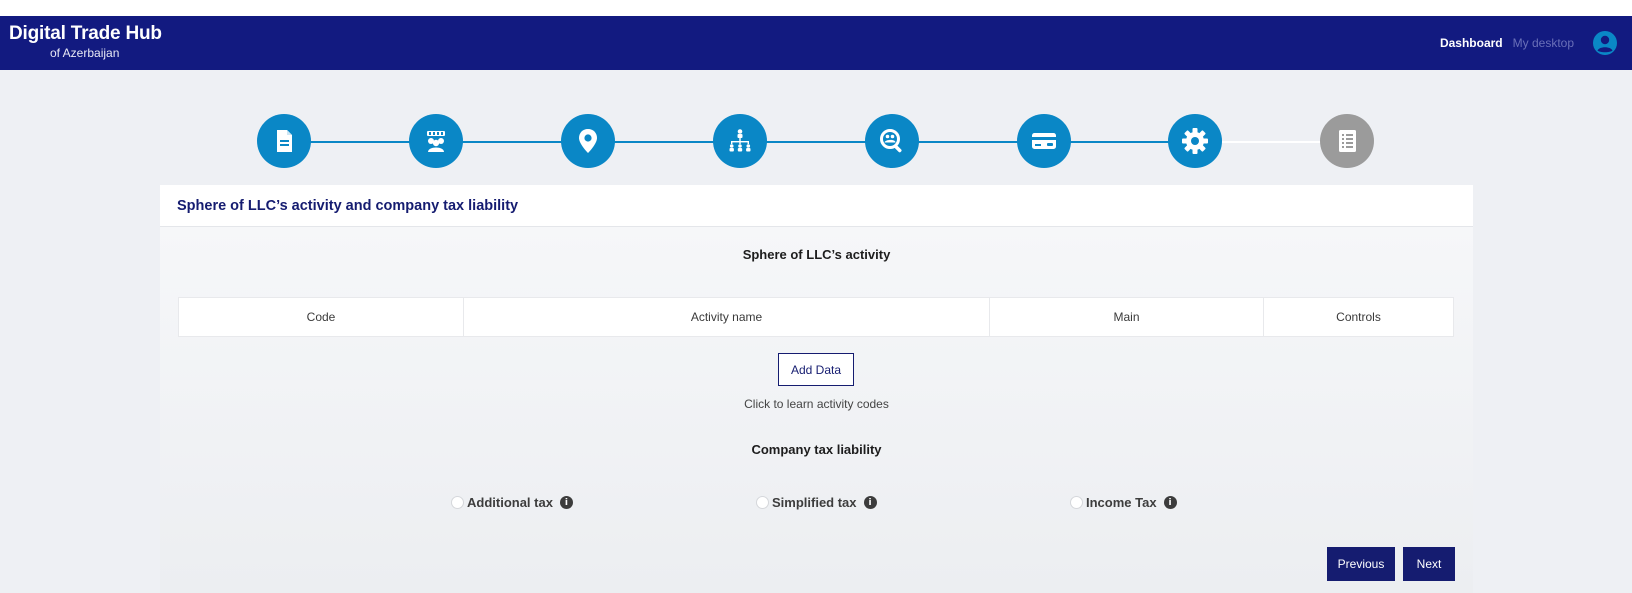 This screenshot has width=1632, height=593. I want to click on step-2-founders, so click(436, 141).